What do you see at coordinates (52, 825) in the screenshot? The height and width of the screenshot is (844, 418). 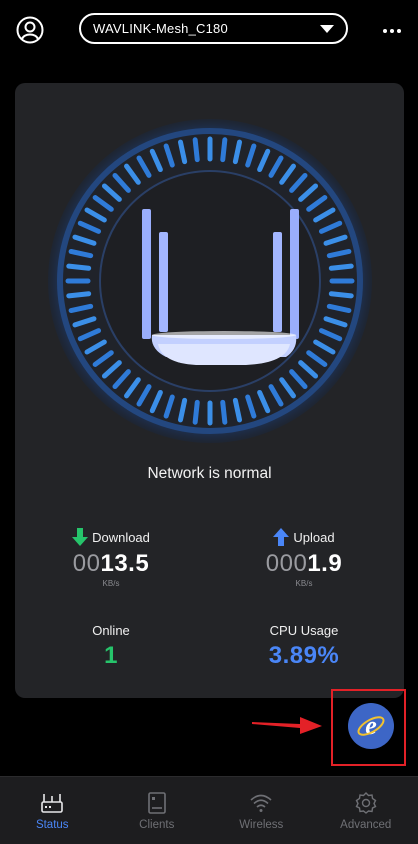 I see `tab-status-label: Status` at bounding box center [52, 825].